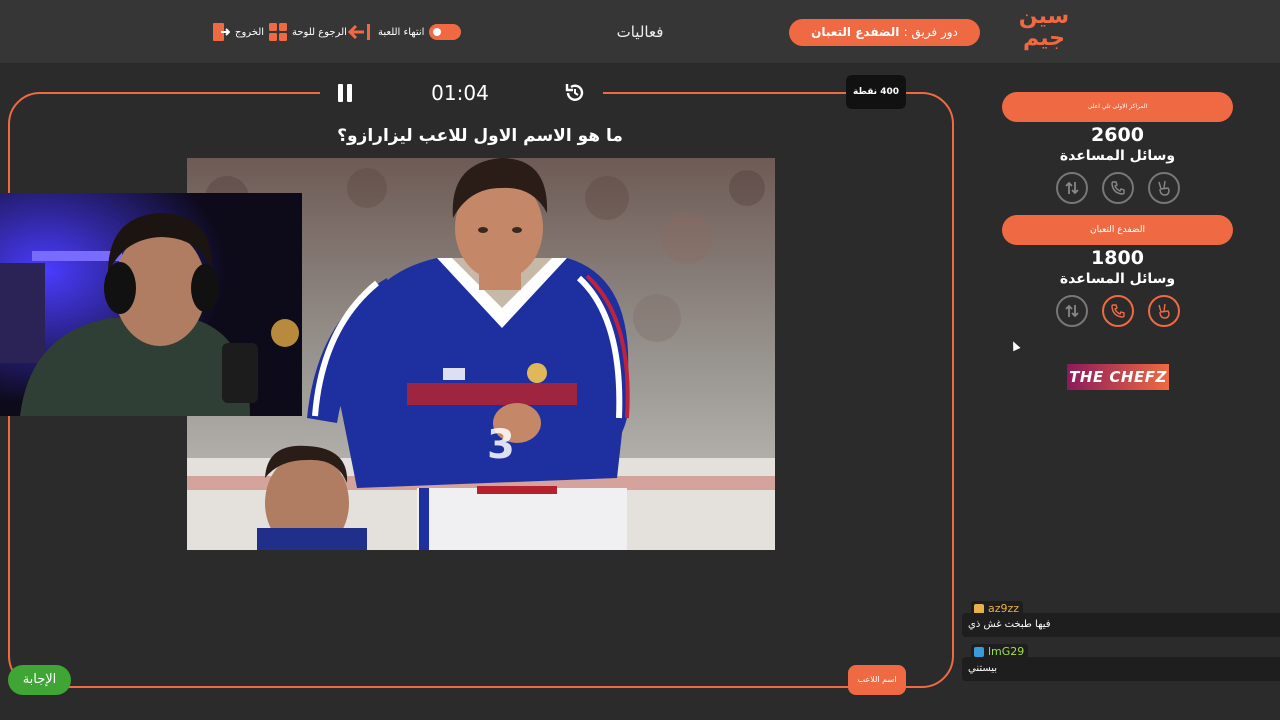 The width and height of the screenshot is (1280, 720). I want to click on back-to-board-label: الرجوع للوحة, so click(319, 32).